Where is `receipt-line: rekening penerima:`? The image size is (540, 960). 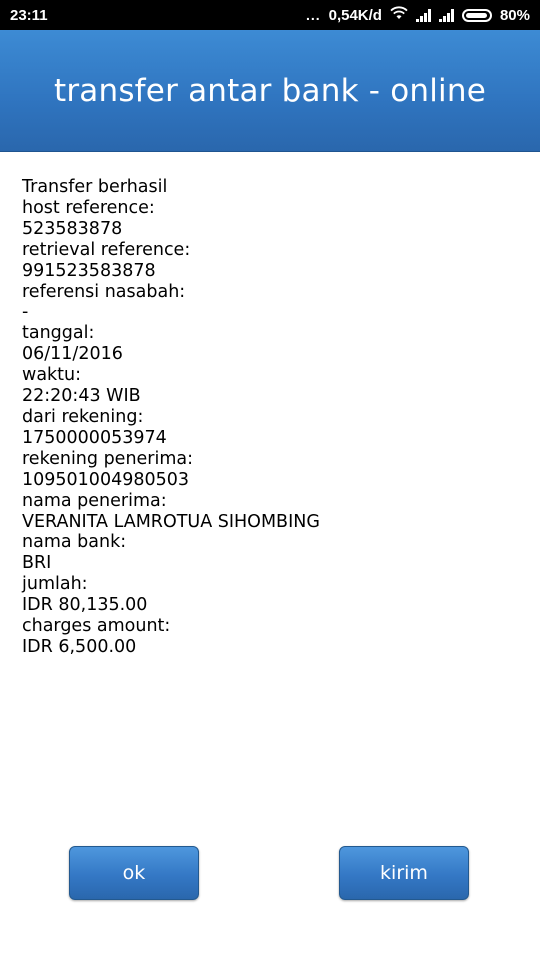 receipt-line: rekening penerima: is located at coordinates (108, 458).